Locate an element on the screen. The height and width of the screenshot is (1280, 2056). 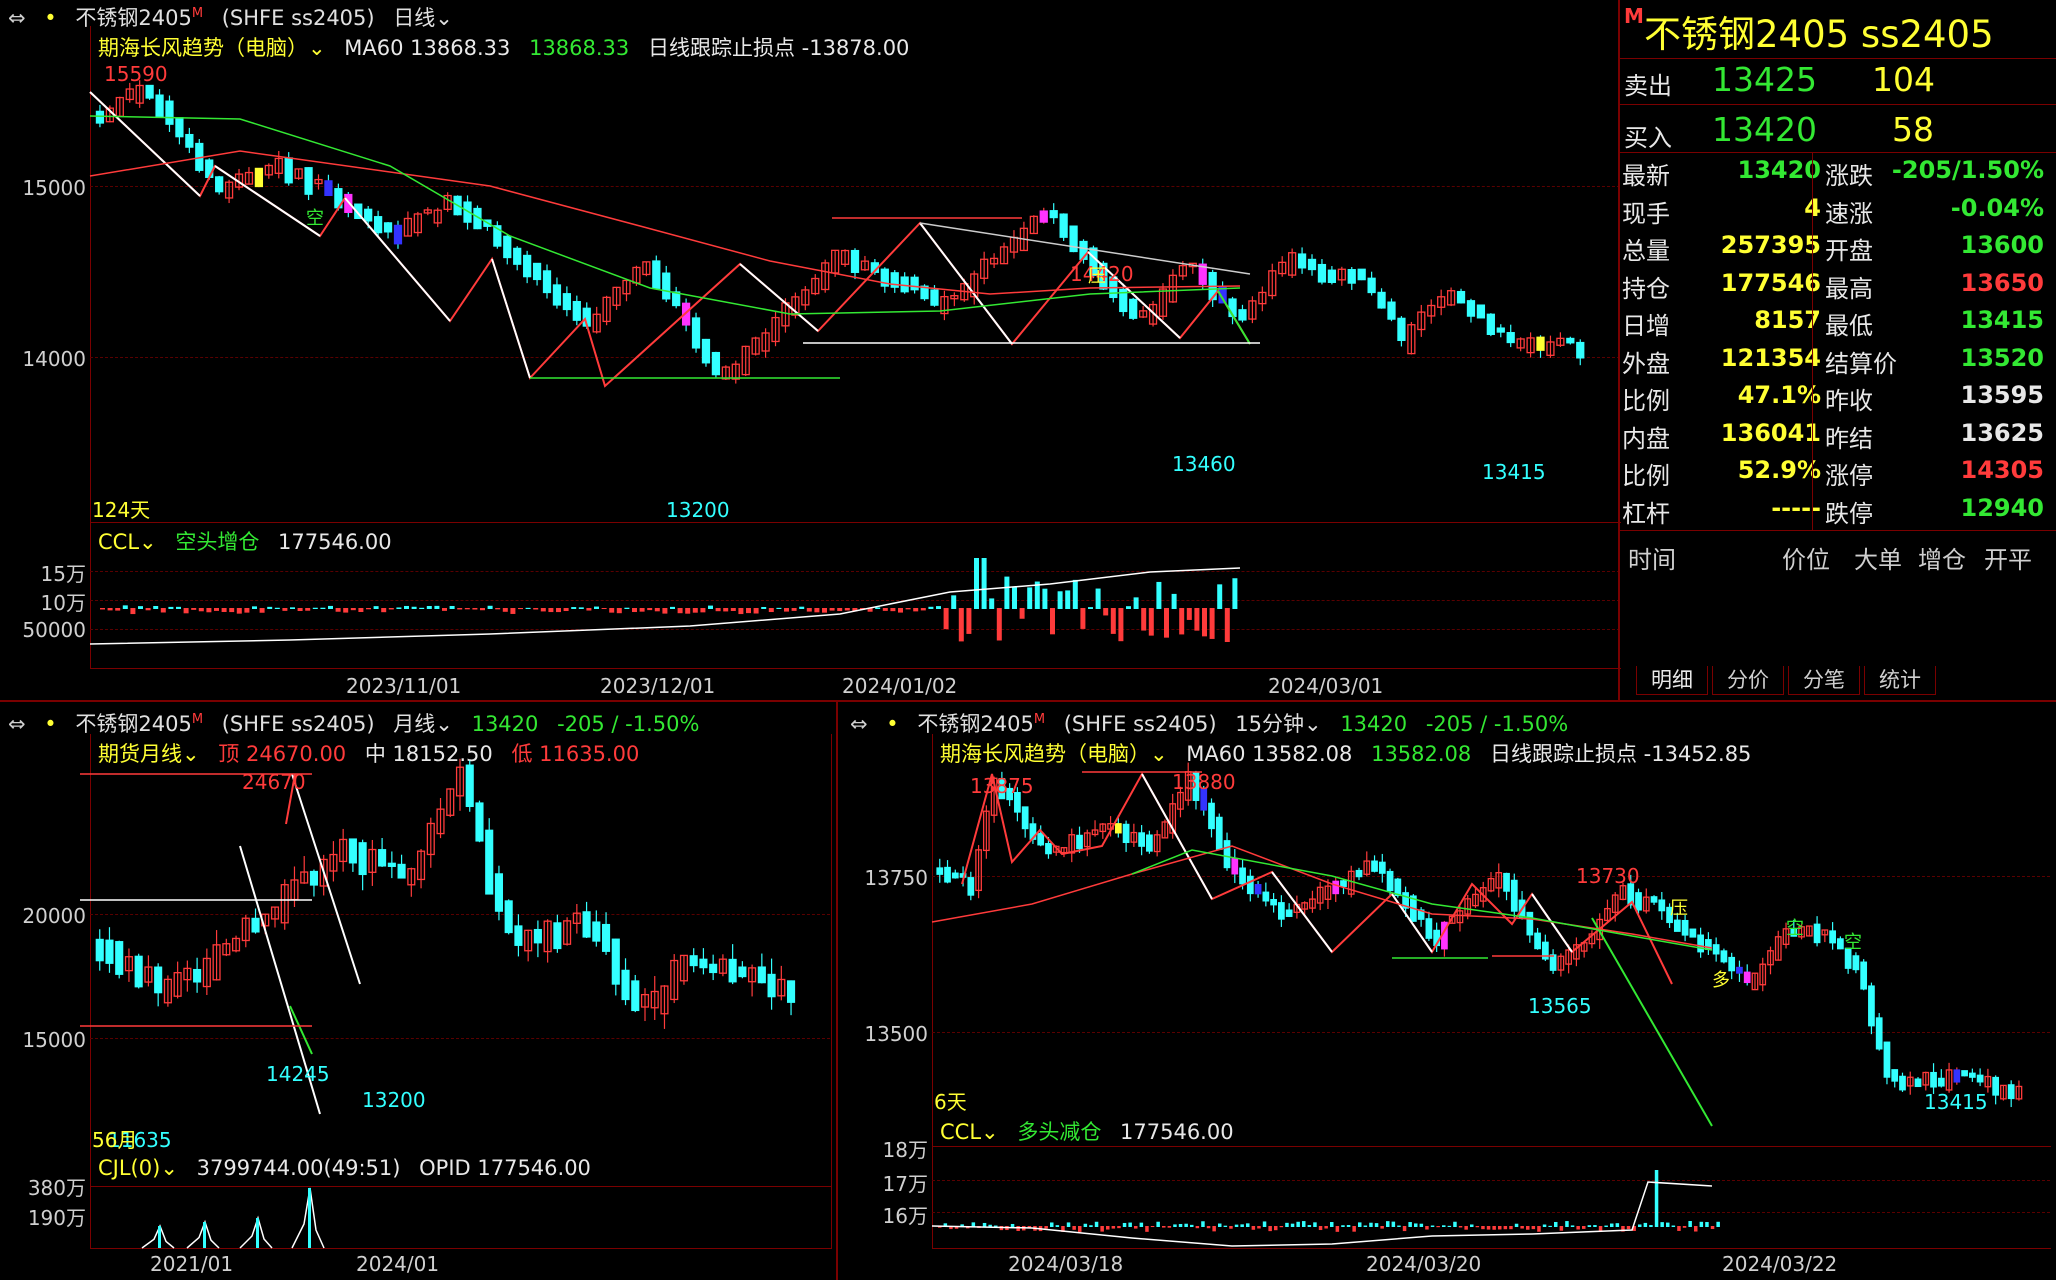
sell-price: 13425 is located at coordinates (1764, 79).